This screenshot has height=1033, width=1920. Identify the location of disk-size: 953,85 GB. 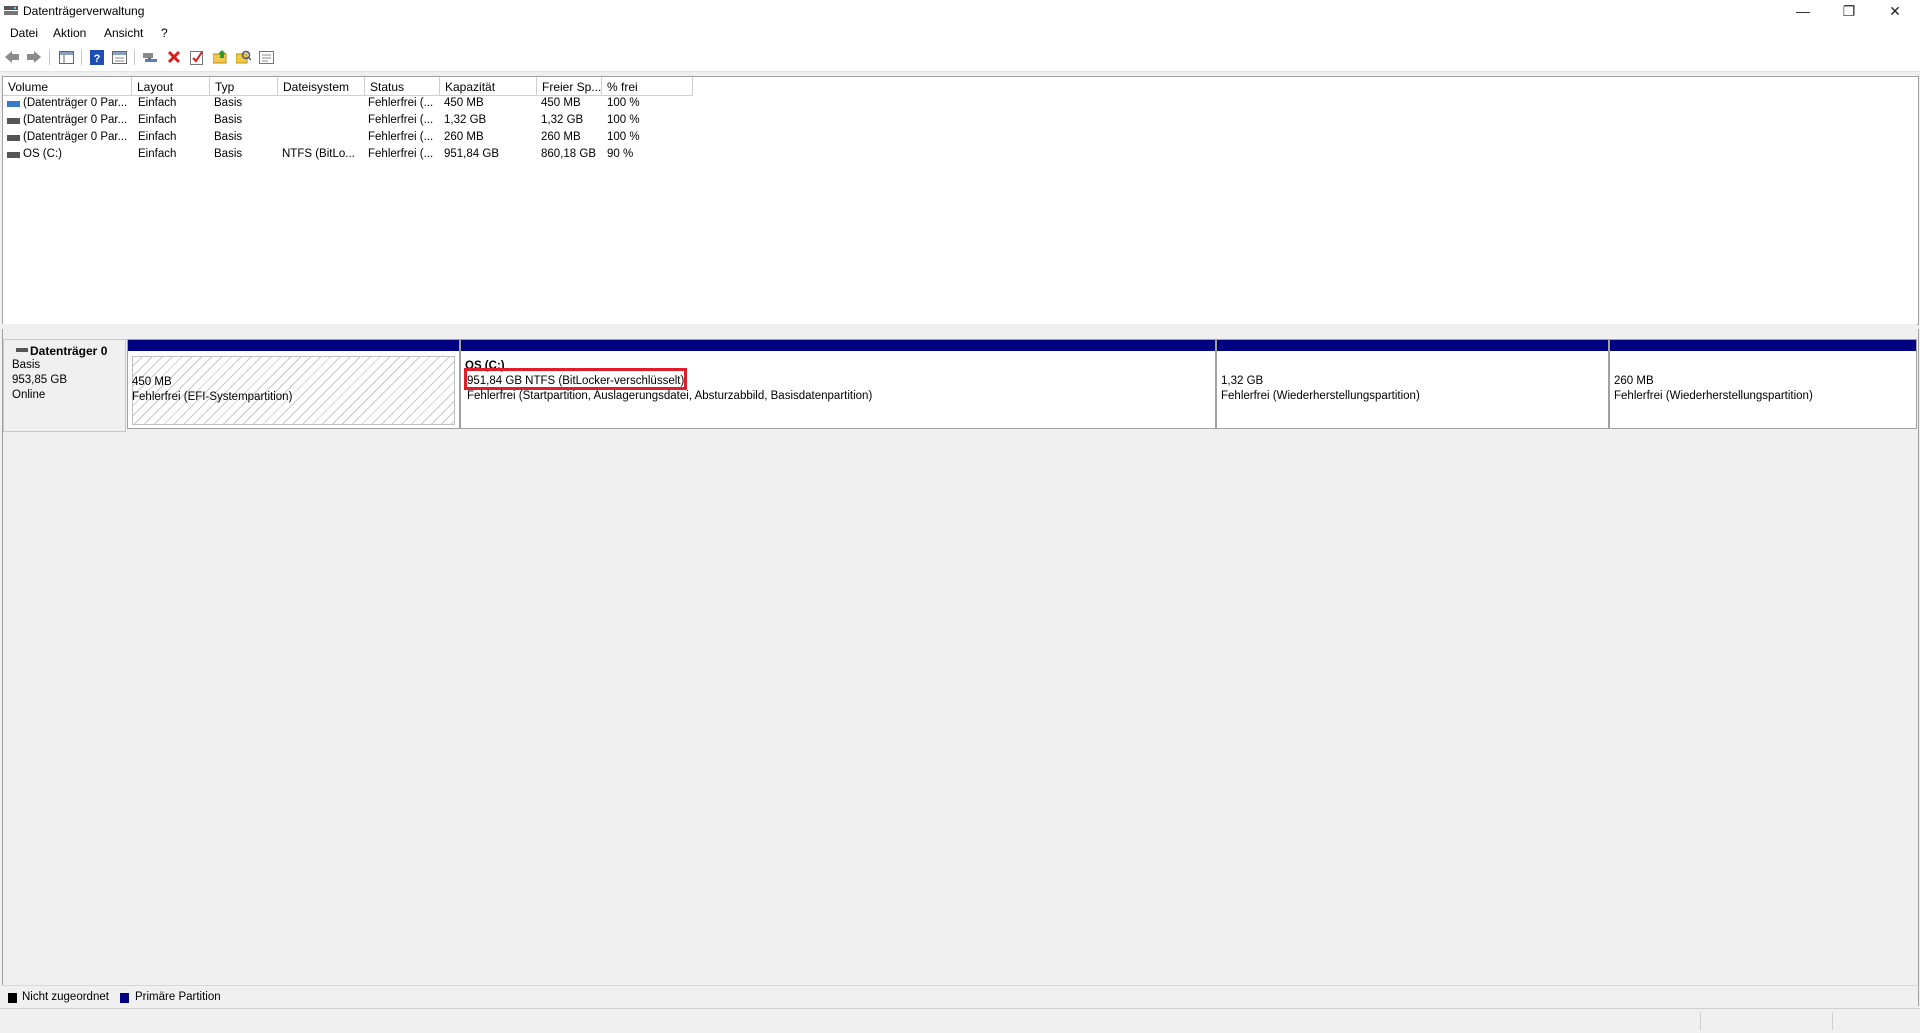
(39, 380).